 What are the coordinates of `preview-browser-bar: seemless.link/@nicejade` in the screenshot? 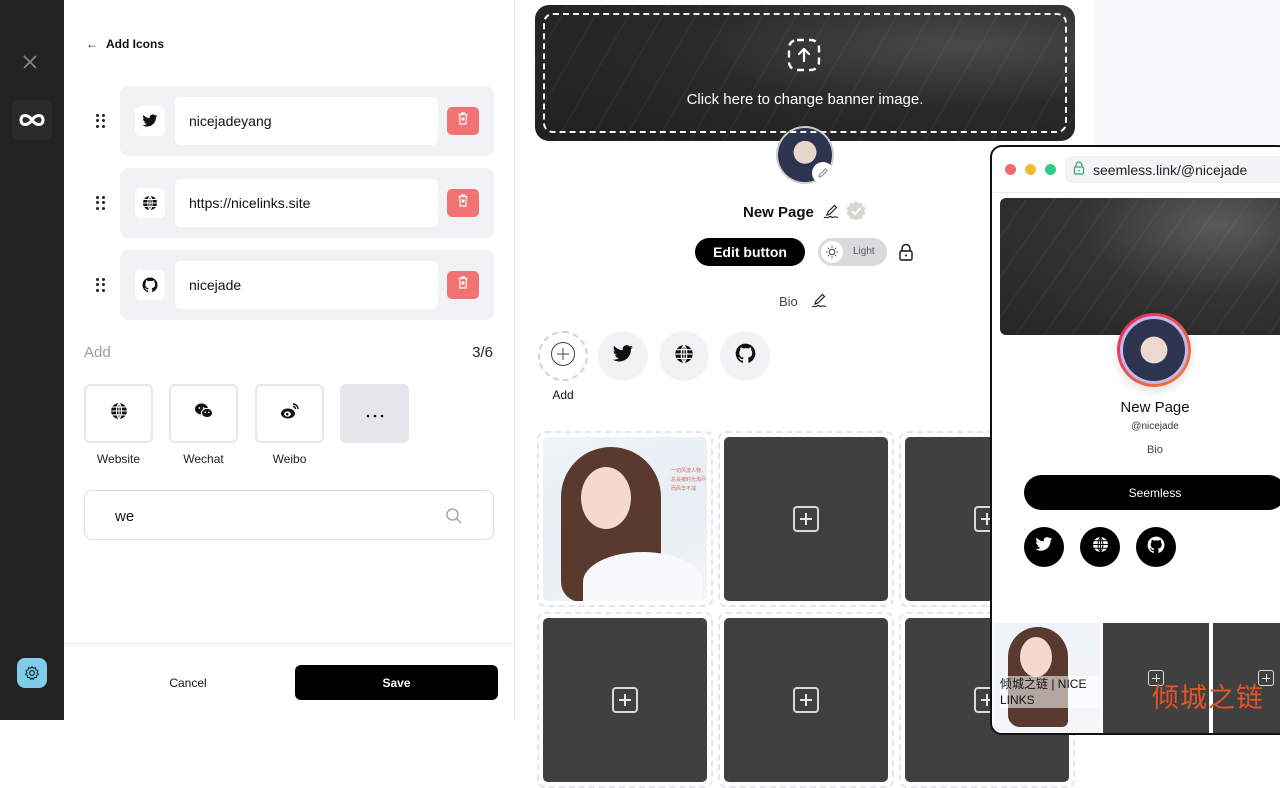 It's located at (1136, 170).